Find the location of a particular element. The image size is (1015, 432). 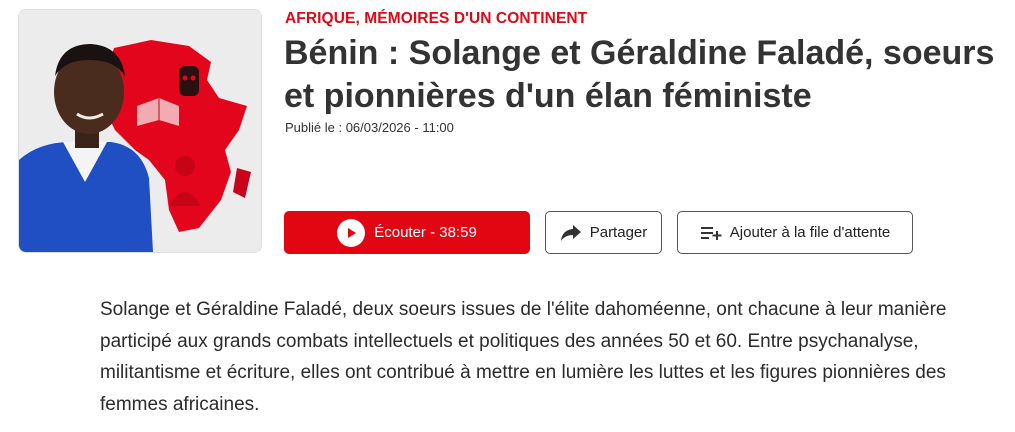

add-to-queue-button: Ajouter à la file d'attente is located at coordinates (795, 232).